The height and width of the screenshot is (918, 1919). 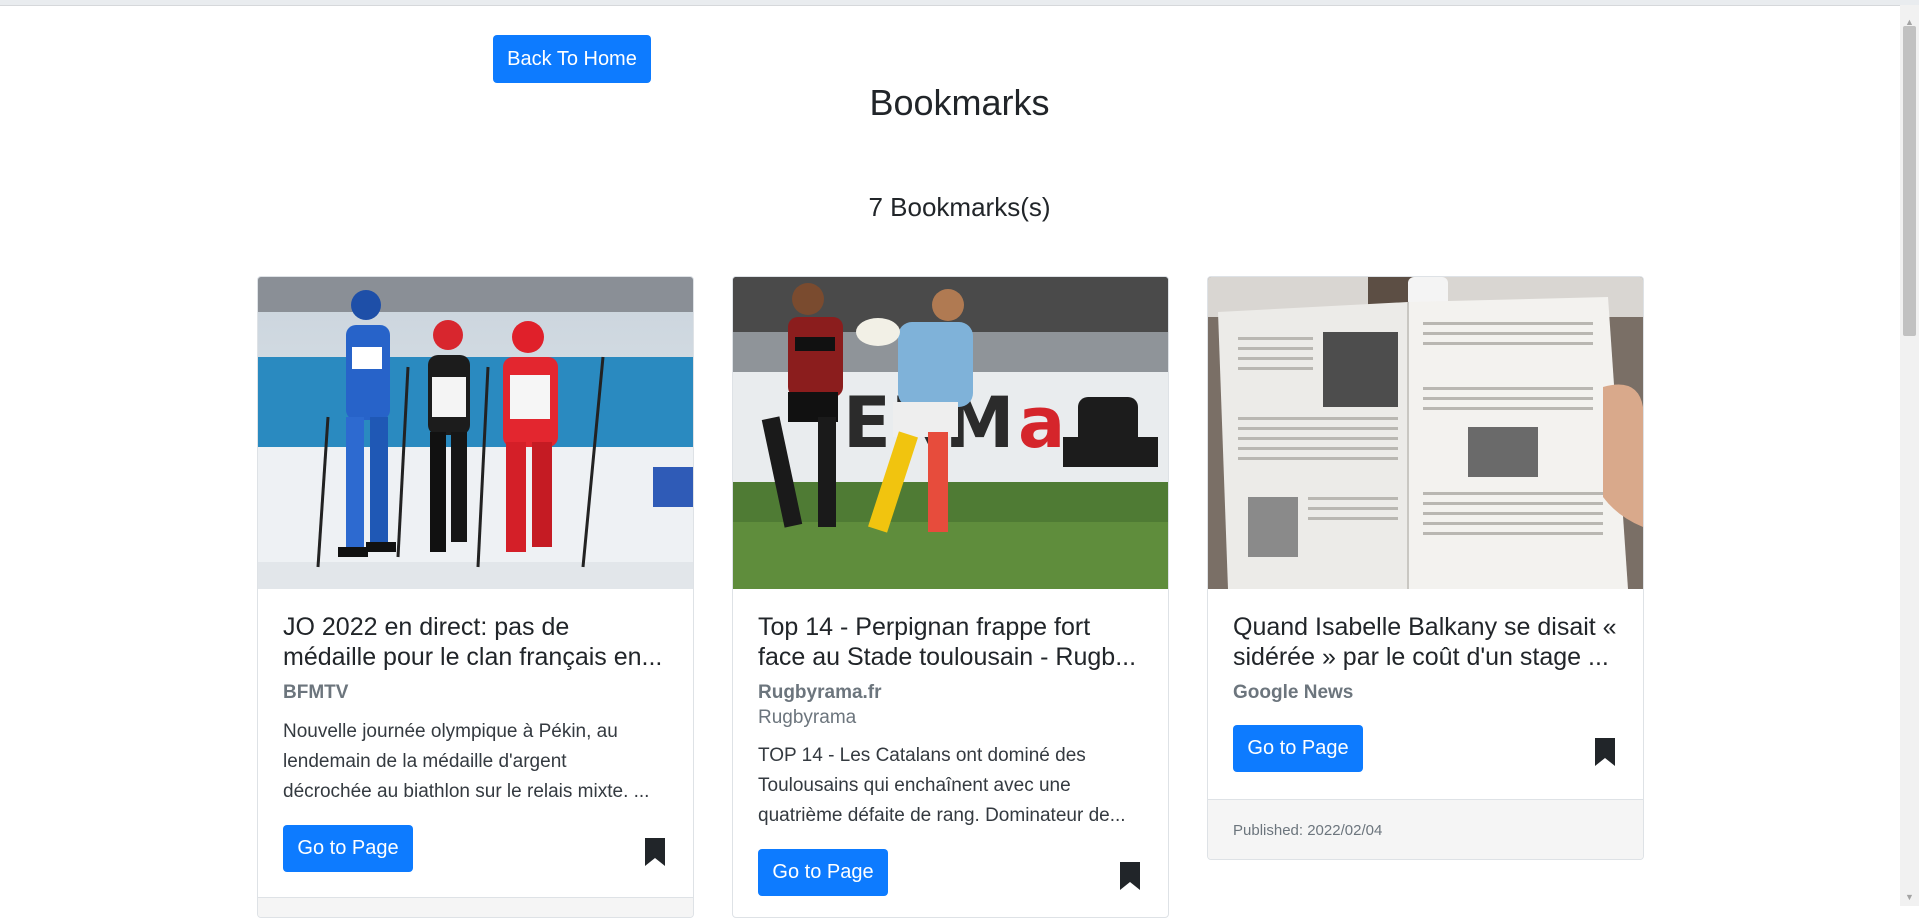 I want to click on card-description-line: TOP 14 - Les Catalans ont dominé des, so click(x=922, y=755).